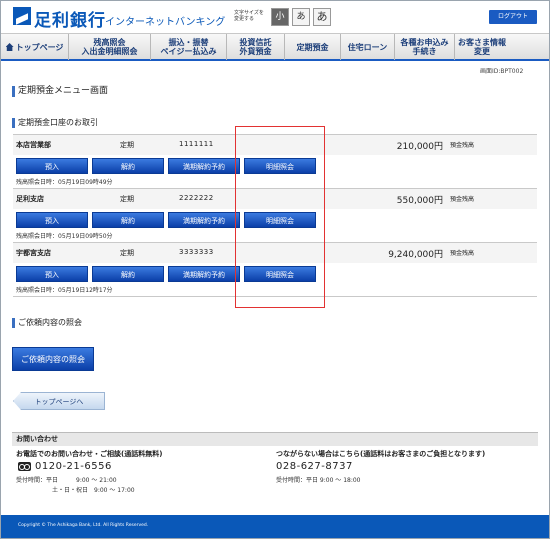  What do you see at coordinates (415, 255) in the screenshot?
I see `account-balance: 9,240,000円` at bounding box center [415, 255].